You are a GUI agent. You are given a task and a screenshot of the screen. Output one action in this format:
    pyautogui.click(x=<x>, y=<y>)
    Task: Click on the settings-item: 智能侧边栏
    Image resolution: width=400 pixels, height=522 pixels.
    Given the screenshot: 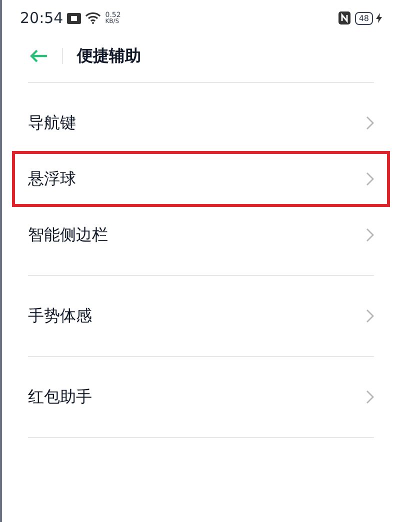 What is the action you would take?
    pyautogui.click(x=201, y=235)
    